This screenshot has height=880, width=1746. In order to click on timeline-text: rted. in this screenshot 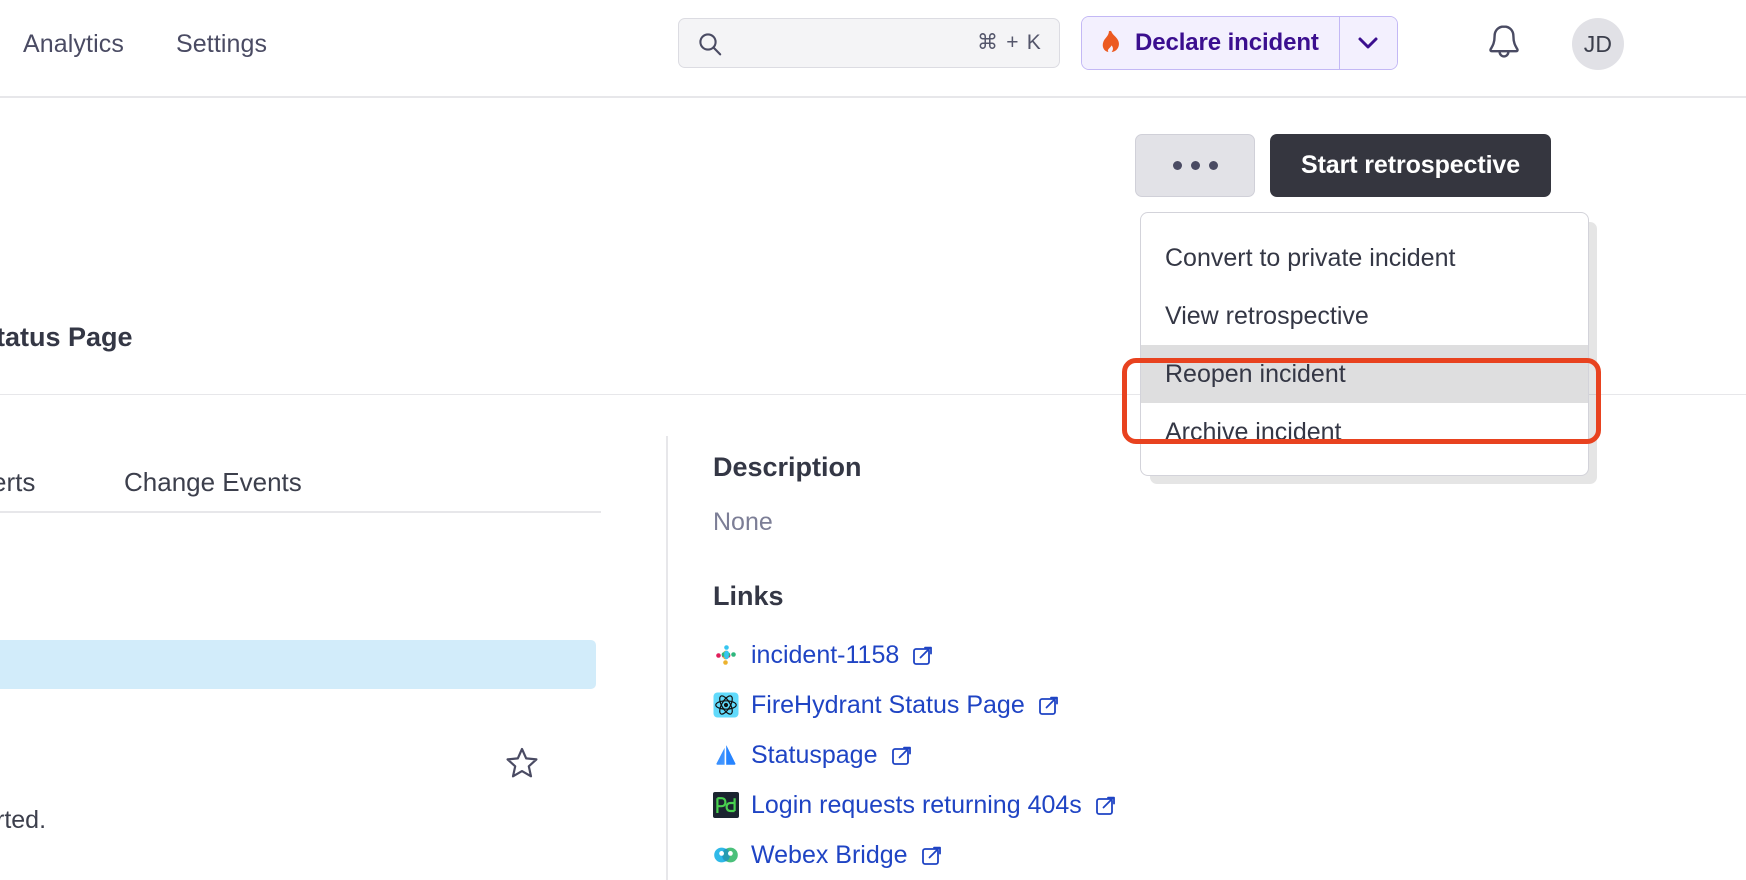, I will do `click(23, 820)`.